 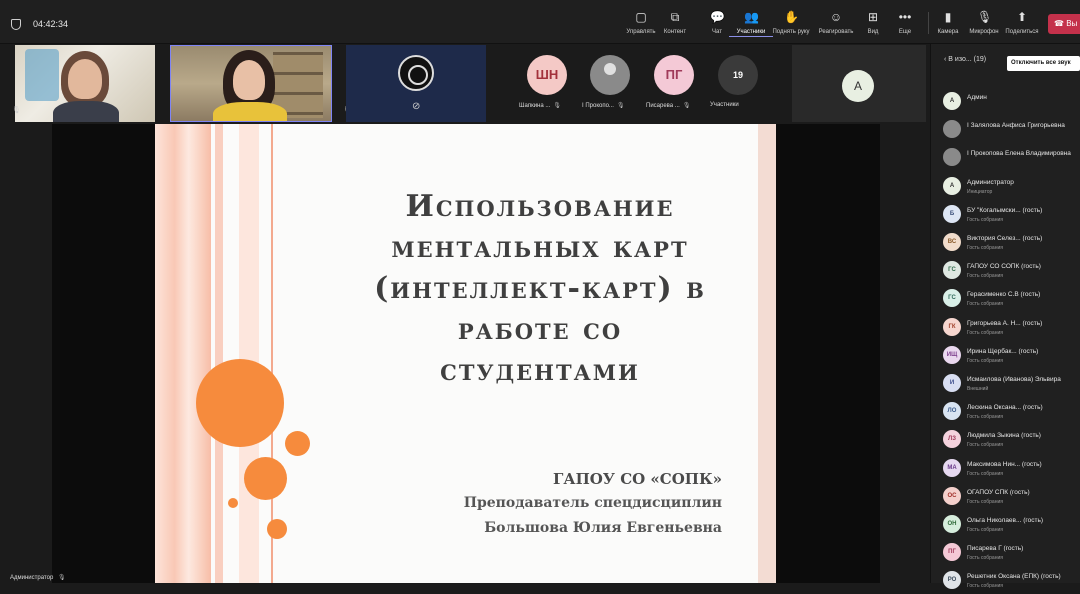 I want to click on share-button: ⬆ Поделиться, so click(x=1022, y=22).